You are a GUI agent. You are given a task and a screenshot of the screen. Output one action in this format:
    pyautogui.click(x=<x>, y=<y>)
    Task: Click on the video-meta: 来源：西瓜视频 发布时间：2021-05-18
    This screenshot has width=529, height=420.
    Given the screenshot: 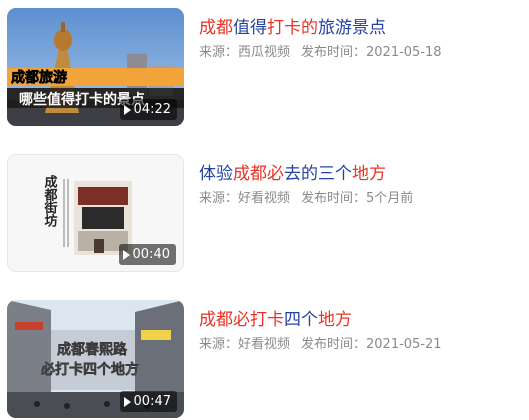 What is the action you would take?
    pyautogui.click(x=320, y=53)
    